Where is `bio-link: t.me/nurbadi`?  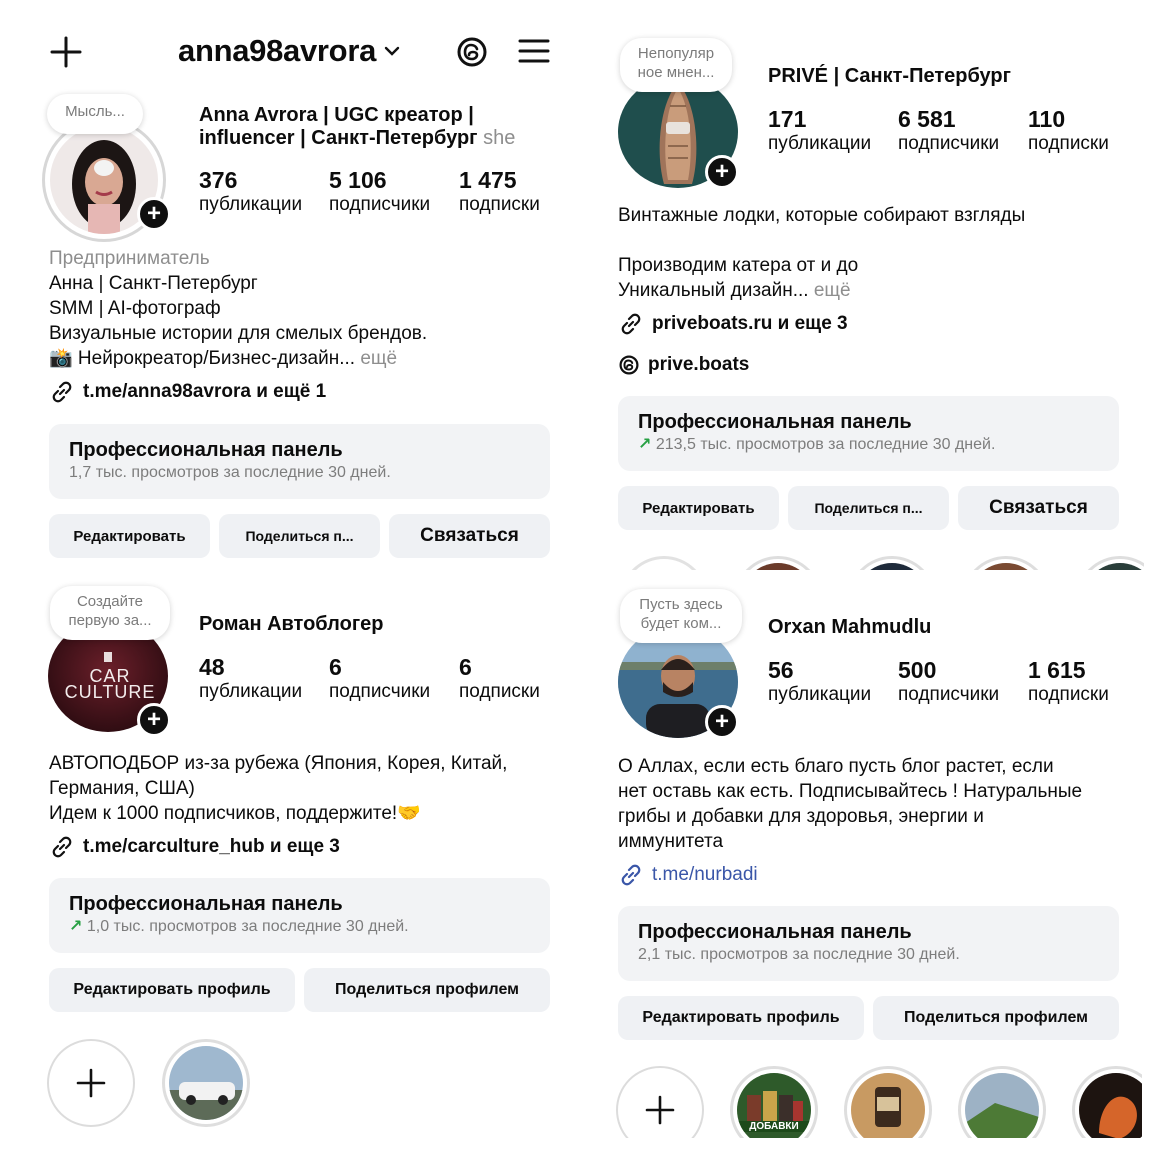 bio-link: t.me/nurbadi is located at coordinates (688, 875).